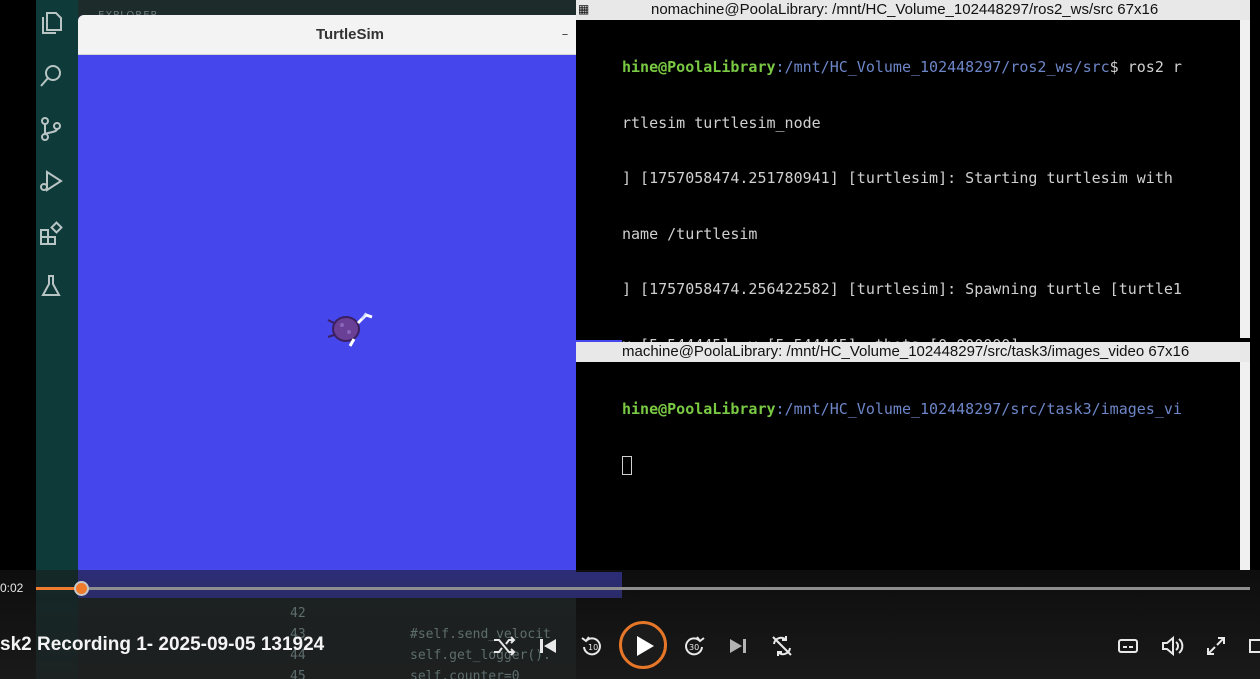 Image resolution: width=1260 pixels, height=679 pixels. I want to click on source-control-icon, so click(51, 129).